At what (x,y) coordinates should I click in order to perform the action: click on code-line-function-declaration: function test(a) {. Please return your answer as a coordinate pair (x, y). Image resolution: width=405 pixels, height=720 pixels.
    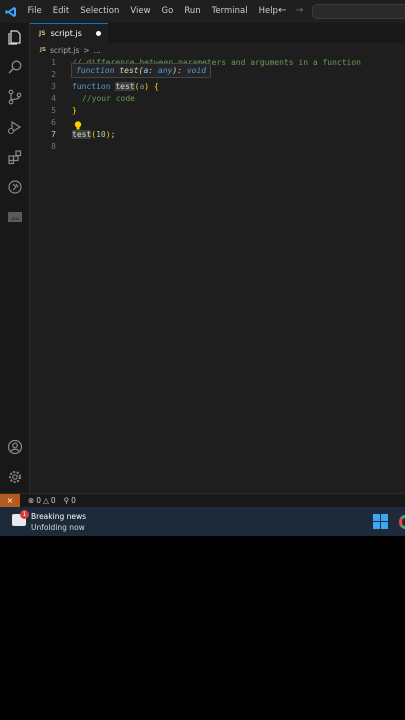
    Looking at the image, I should click on (115, 87).